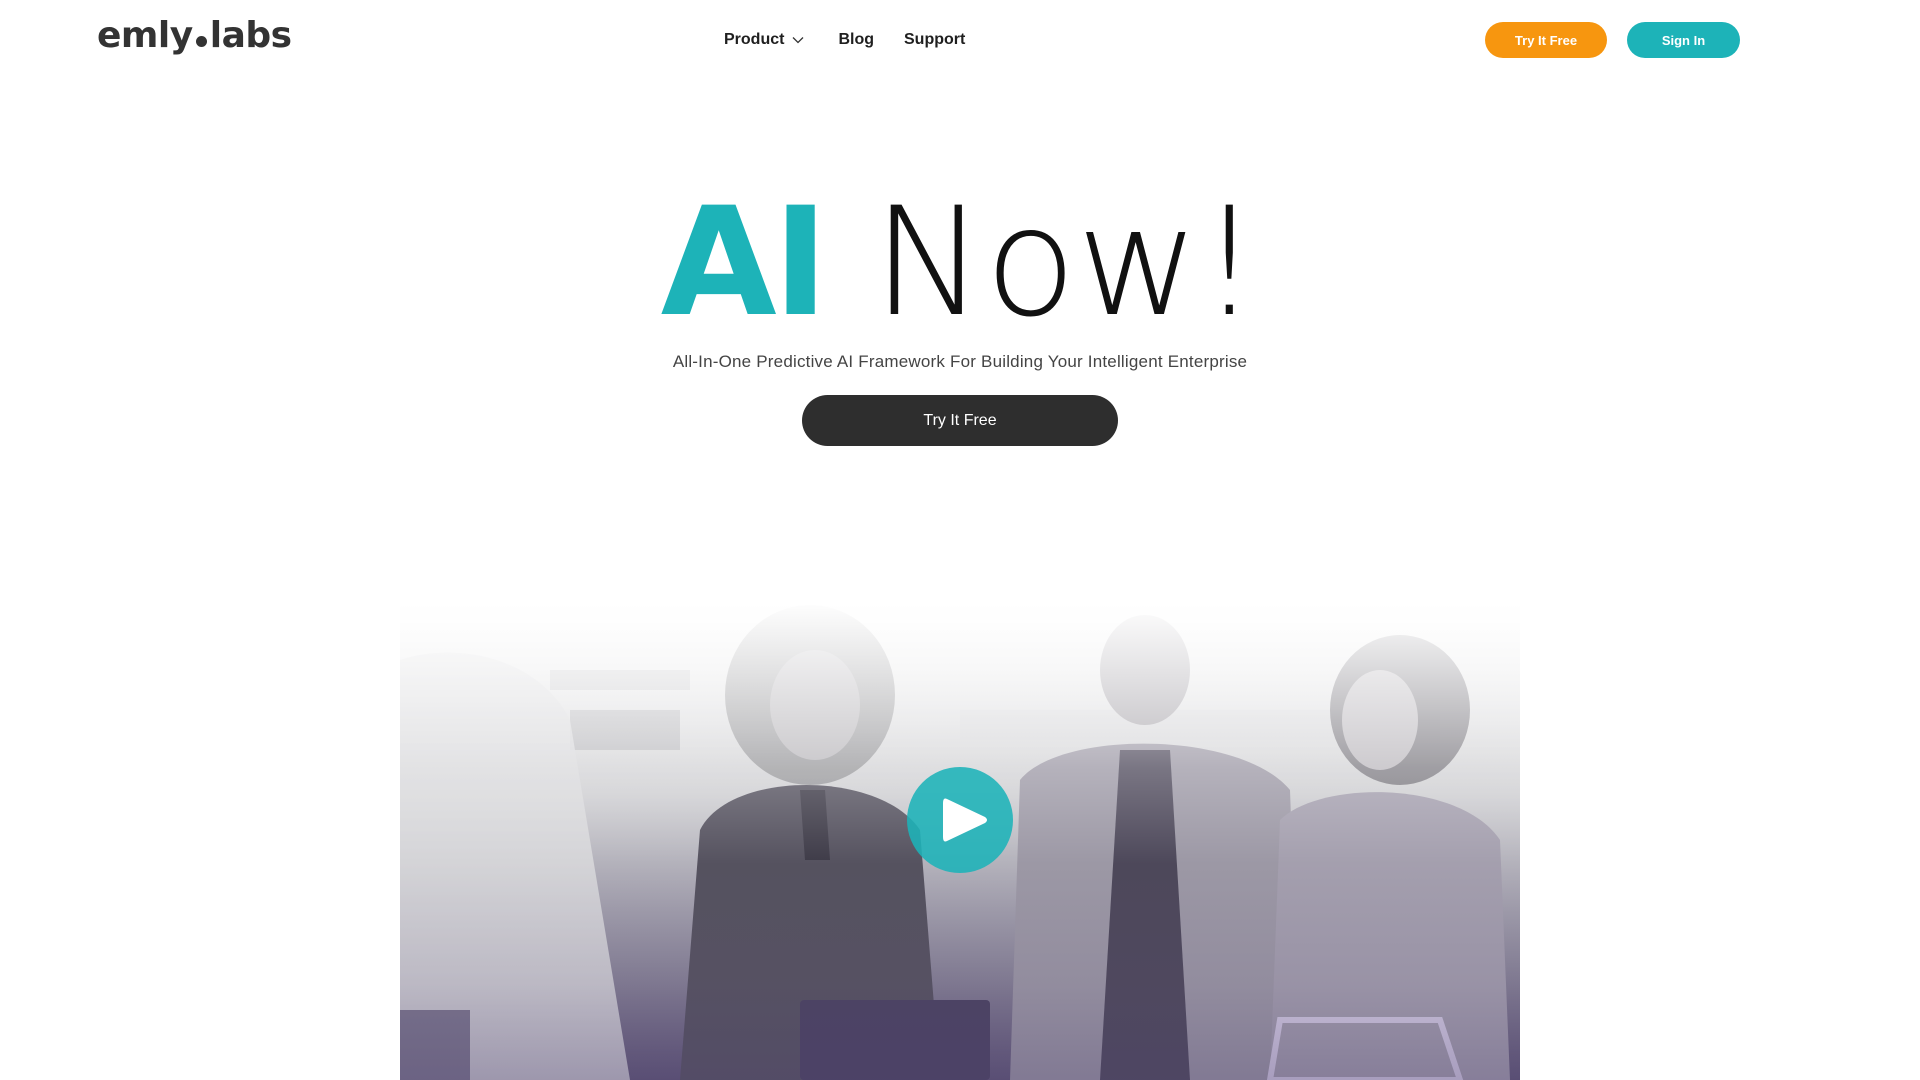 The width and height of the screenshot is (1920, 1080). I want to click on logo-dot-icon, so click(201, 41).